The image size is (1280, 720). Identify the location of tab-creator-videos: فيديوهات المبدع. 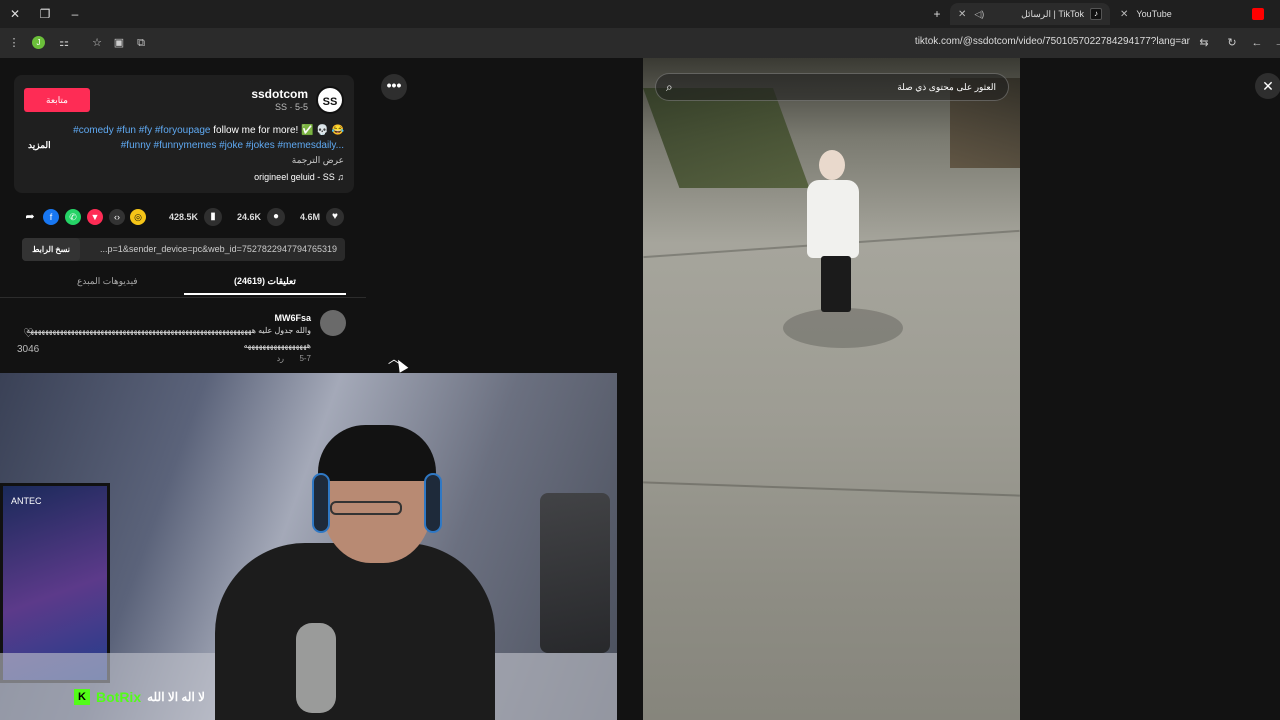
(107, 281).